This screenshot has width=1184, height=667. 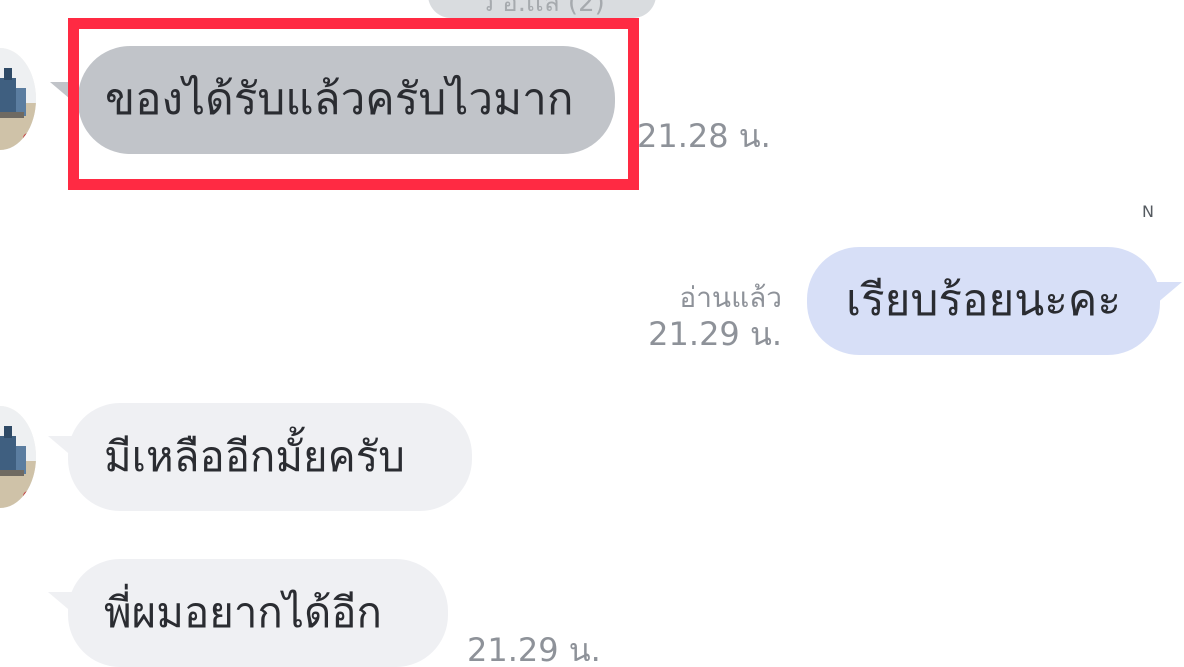 I want to click on message-time: 21.28 น., so click(x=704, y=136).